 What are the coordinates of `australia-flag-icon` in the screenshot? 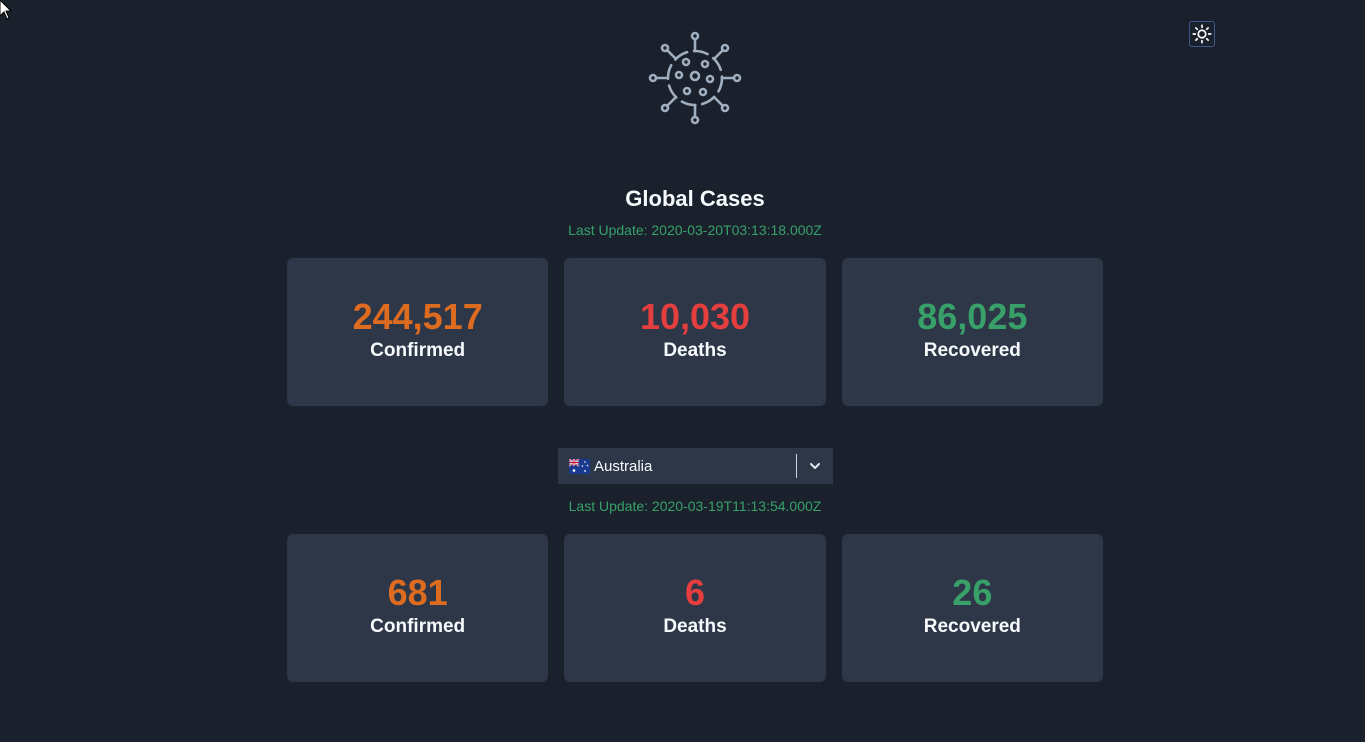 It's located at (579, 466).